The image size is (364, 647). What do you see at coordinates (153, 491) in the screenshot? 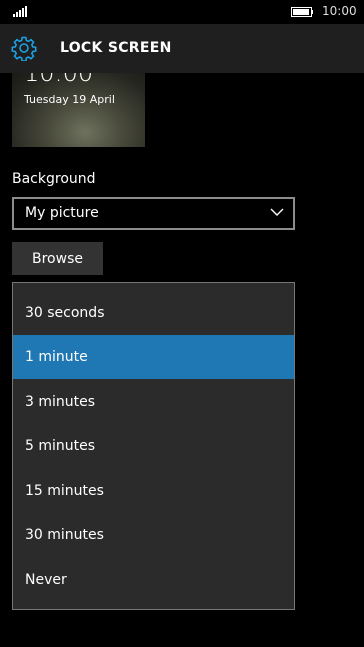
I see `dropdown-option: 15 minutes` at bounding box center [153, 491].